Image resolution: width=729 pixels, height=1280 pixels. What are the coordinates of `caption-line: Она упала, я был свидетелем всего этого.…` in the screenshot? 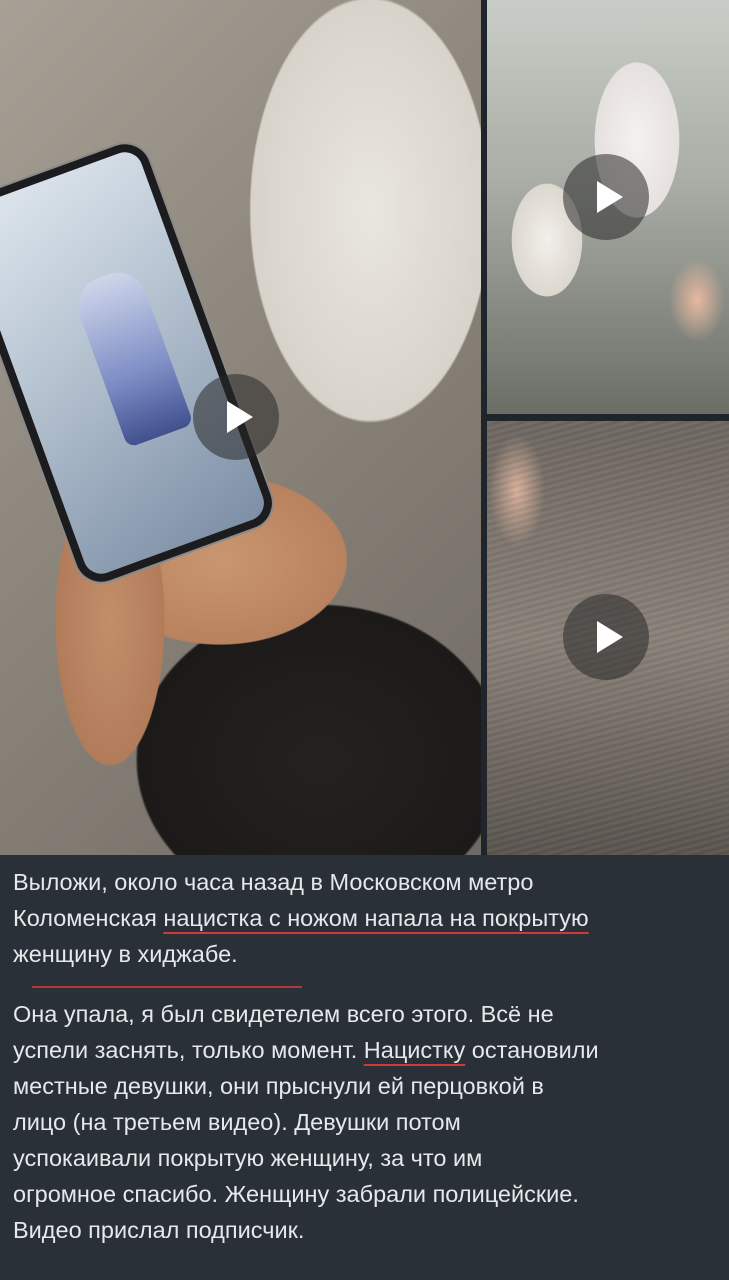 It's located at (283, 1014).